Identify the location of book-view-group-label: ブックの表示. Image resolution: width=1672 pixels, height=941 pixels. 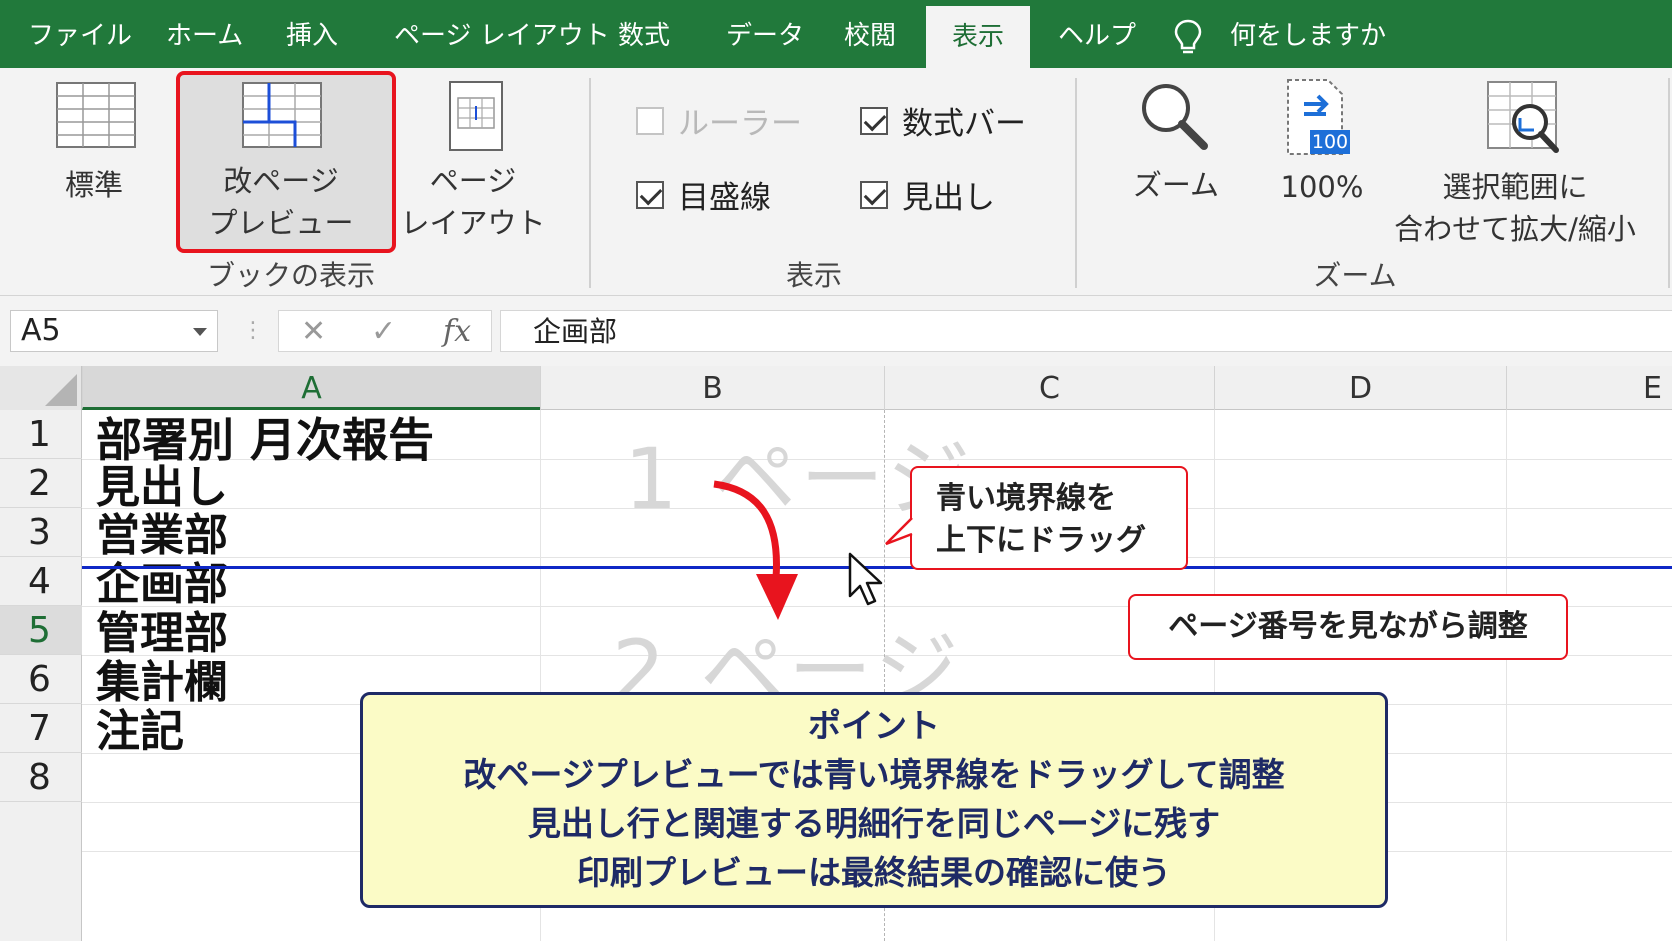
(290, 275).